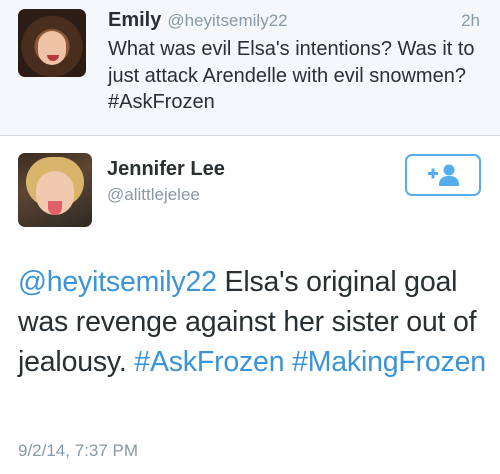  What do you see at coordinates (55, 190) in the screenshot?
I see `jennifer-lee-avatar` at bounding box center [55, 190].